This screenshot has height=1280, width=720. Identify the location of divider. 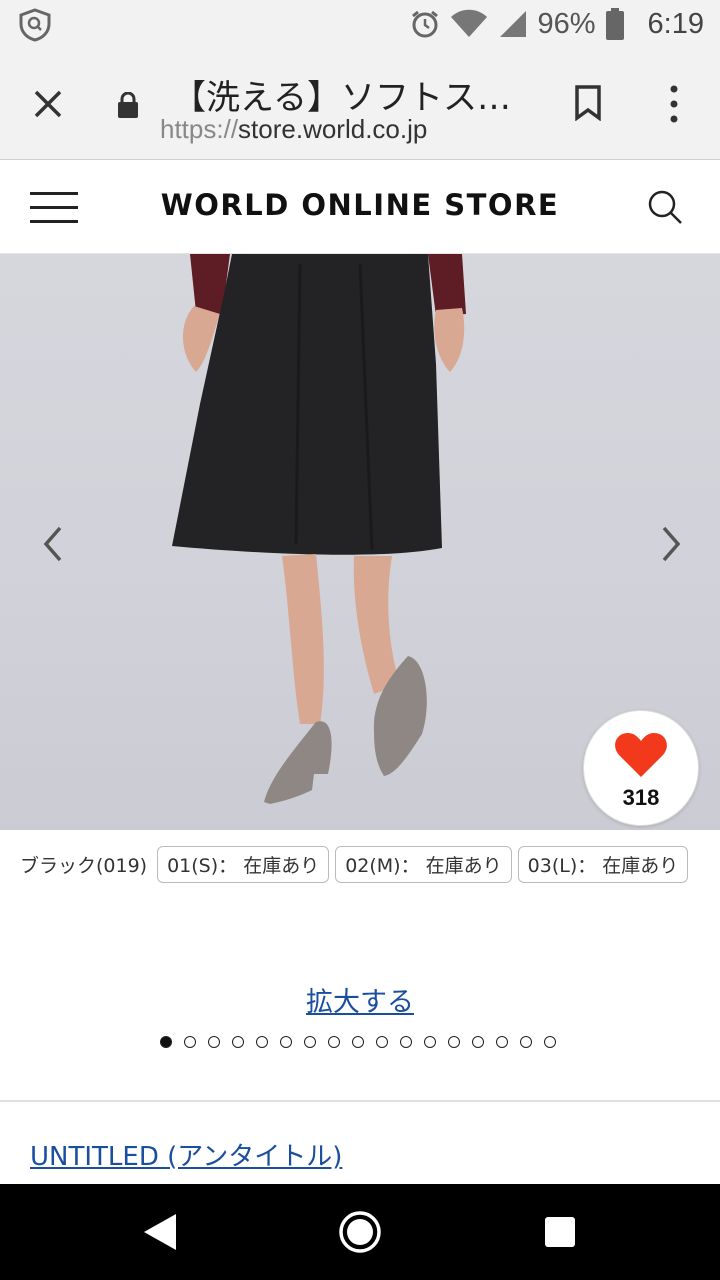
(360, 1101).